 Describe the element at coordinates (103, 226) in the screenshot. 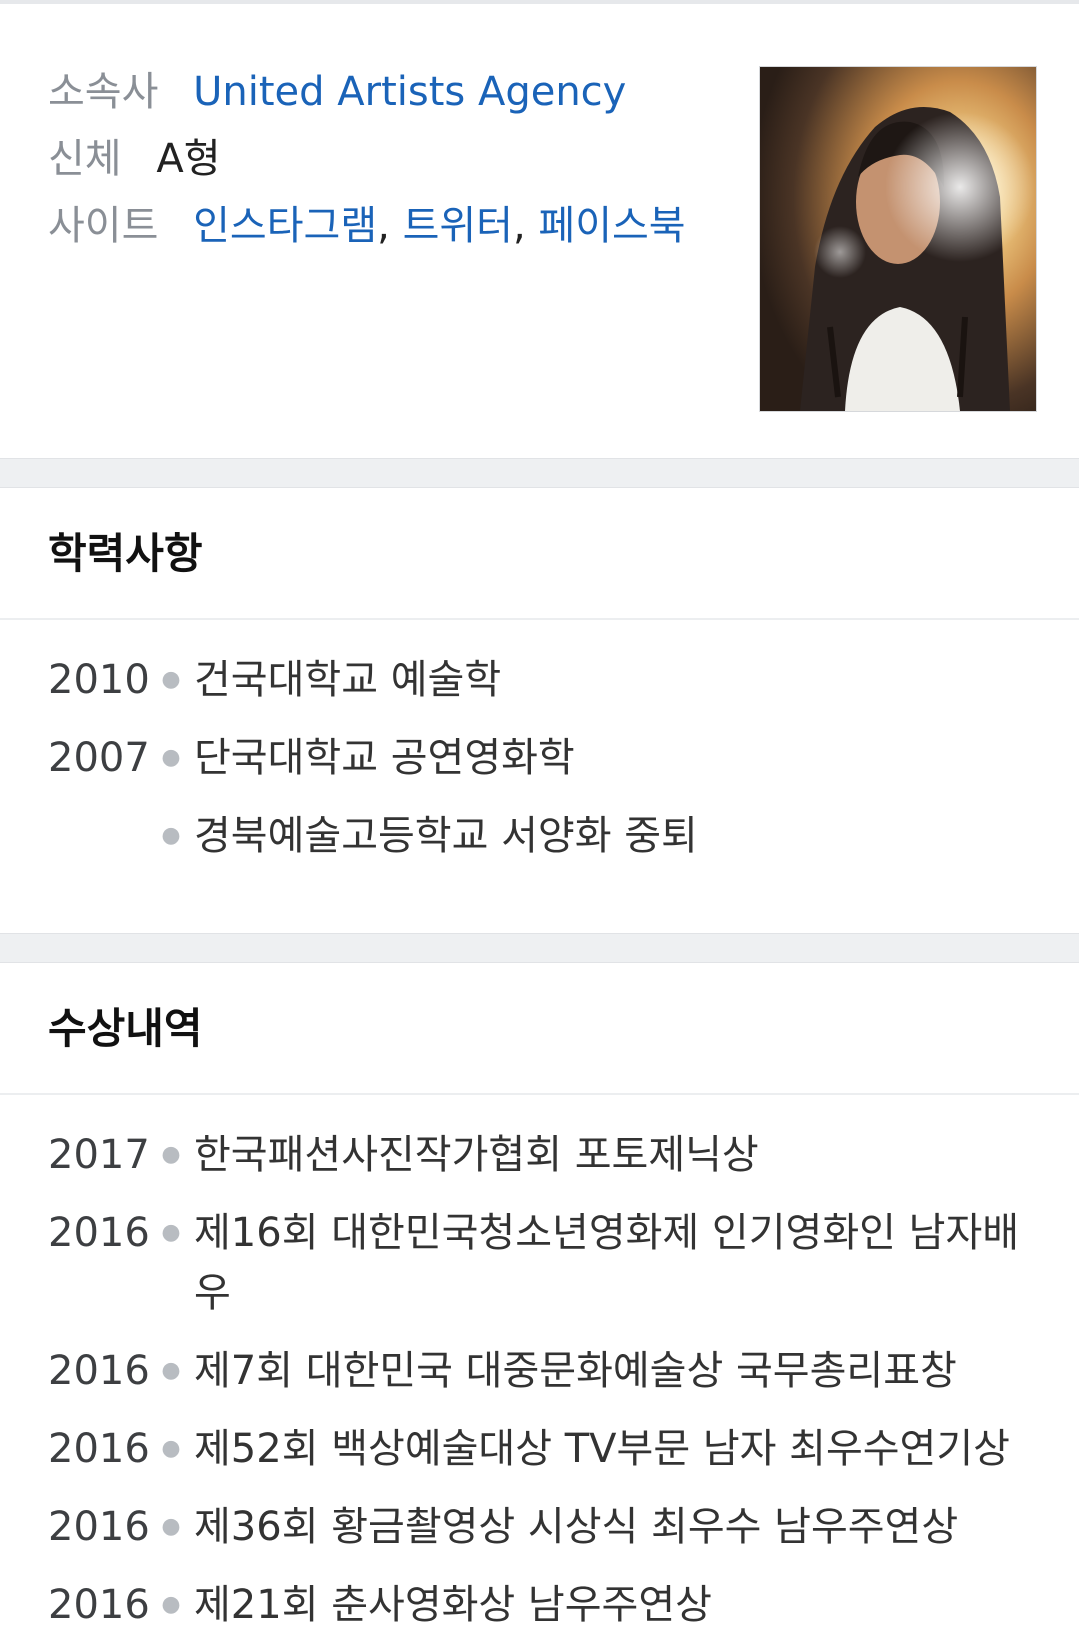

I see `site-label: 사이트` at that location.